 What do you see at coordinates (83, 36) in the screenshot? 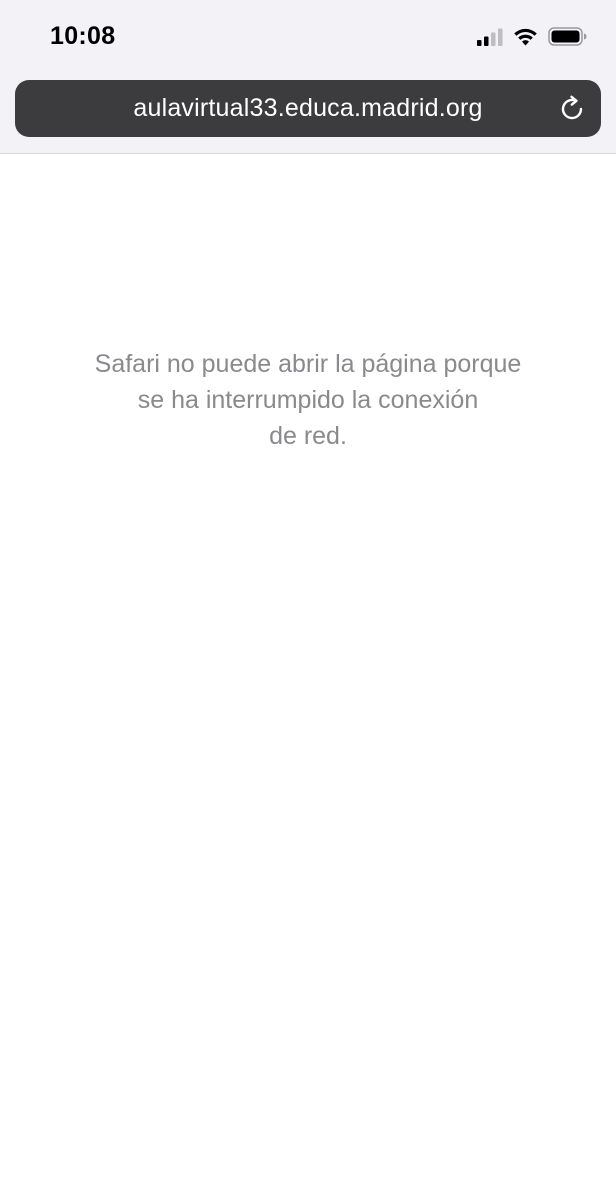
I see `status-time: 10:08` at bounding box center [83, 36].